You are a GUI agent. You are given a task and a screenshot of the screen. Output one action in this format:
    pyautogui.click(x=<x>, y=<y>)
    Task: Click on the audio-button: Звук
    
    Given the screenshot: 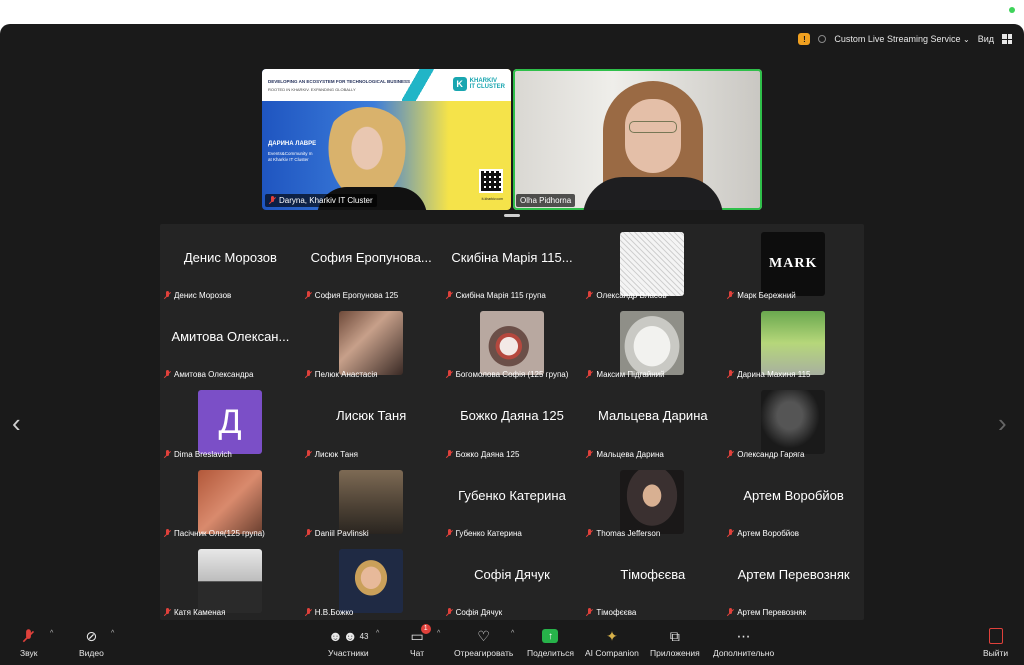 What is the action you would take?
    pyautogui.click(x=28, y=642)
    